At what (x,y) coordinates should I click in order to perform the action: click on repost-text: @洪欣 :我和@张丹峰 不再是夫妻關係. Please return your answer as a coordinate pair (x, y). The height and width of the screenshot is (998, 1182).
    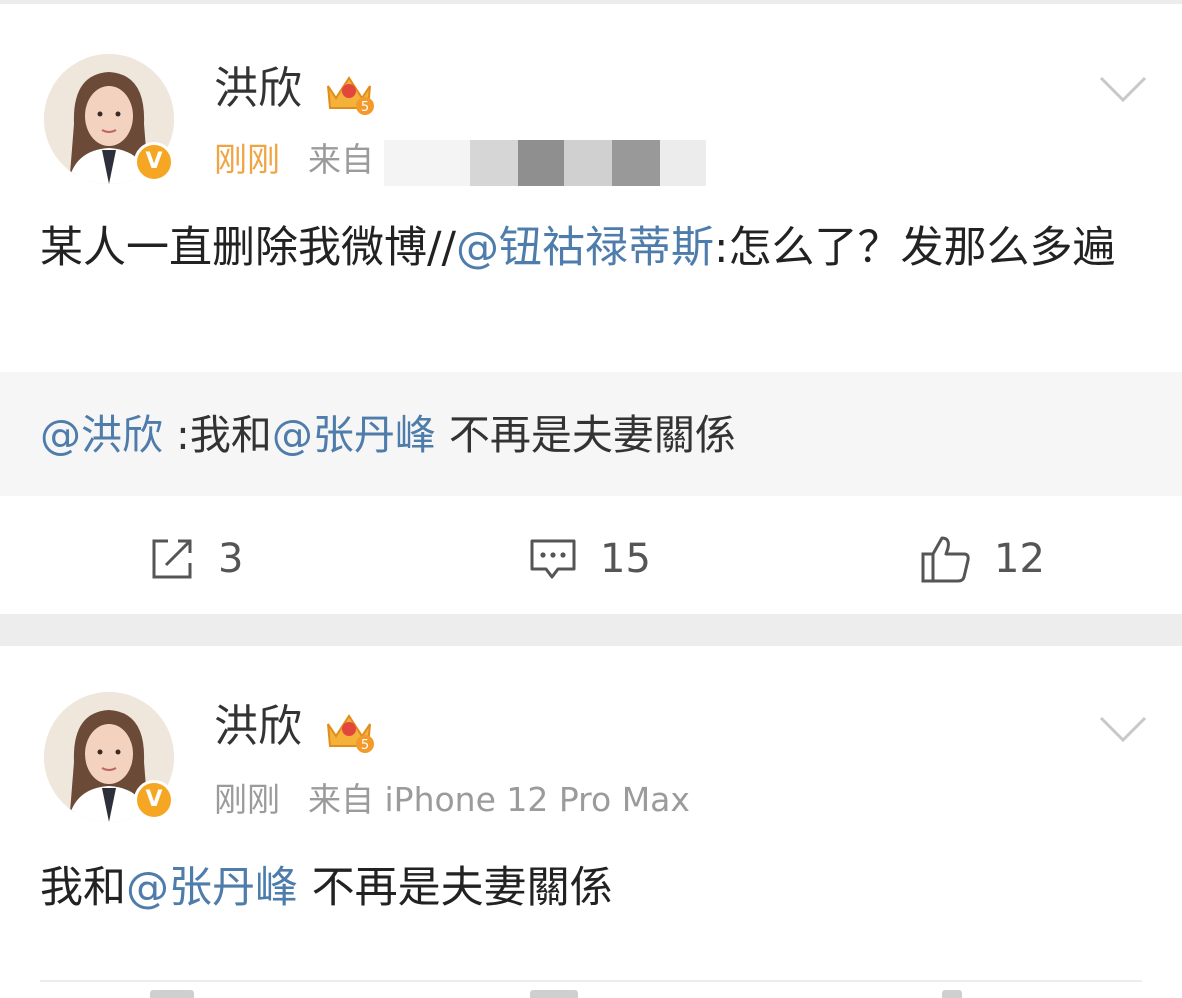
    Looking at the image, I should click on (388, 435).